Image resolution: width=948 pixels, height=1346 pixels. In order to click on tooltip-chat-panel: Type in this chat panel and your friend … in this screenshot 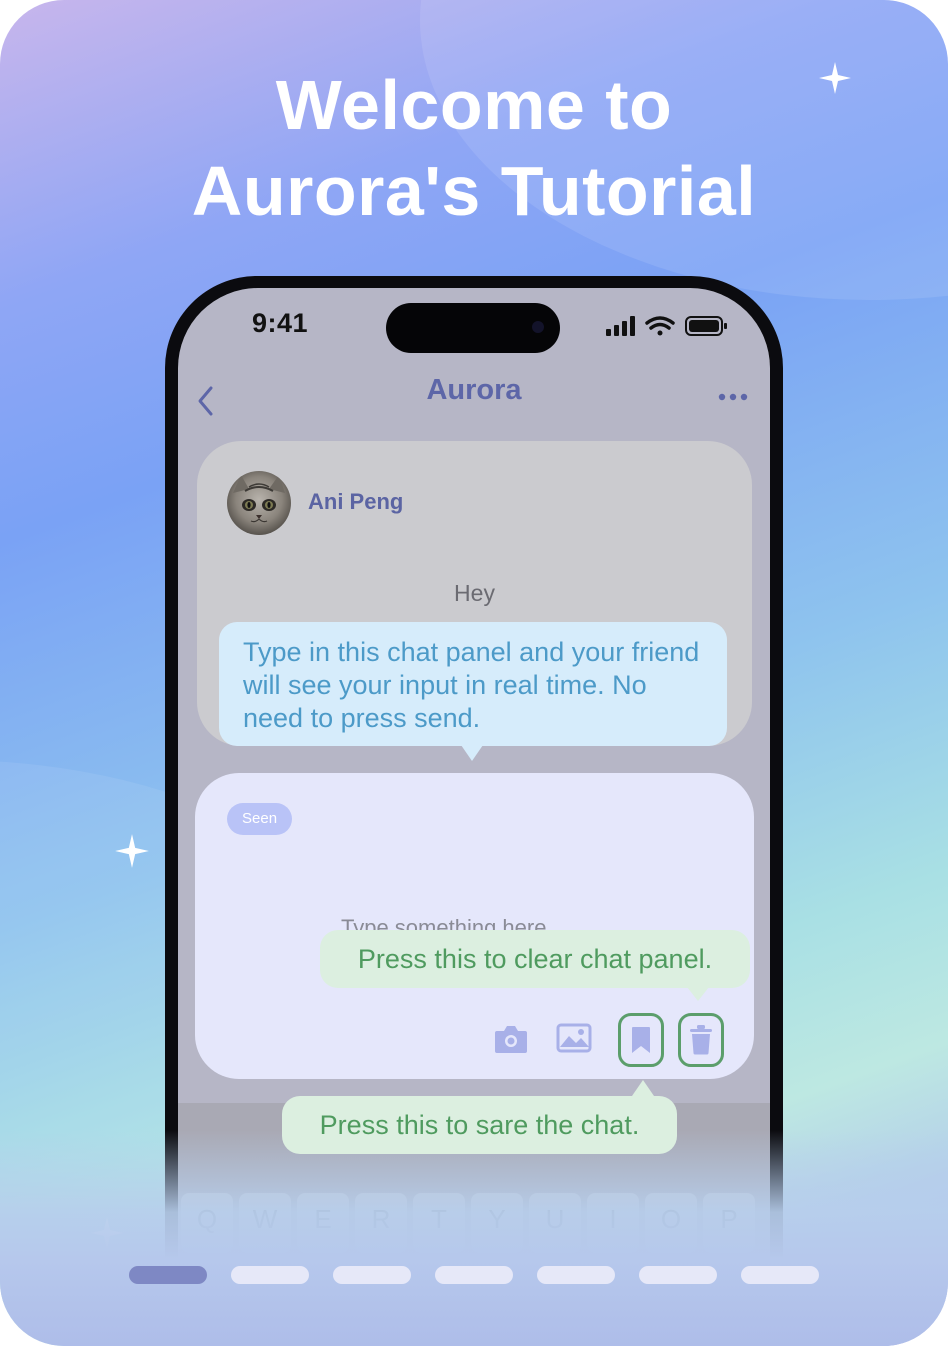, I will do `click(473, 684)`.